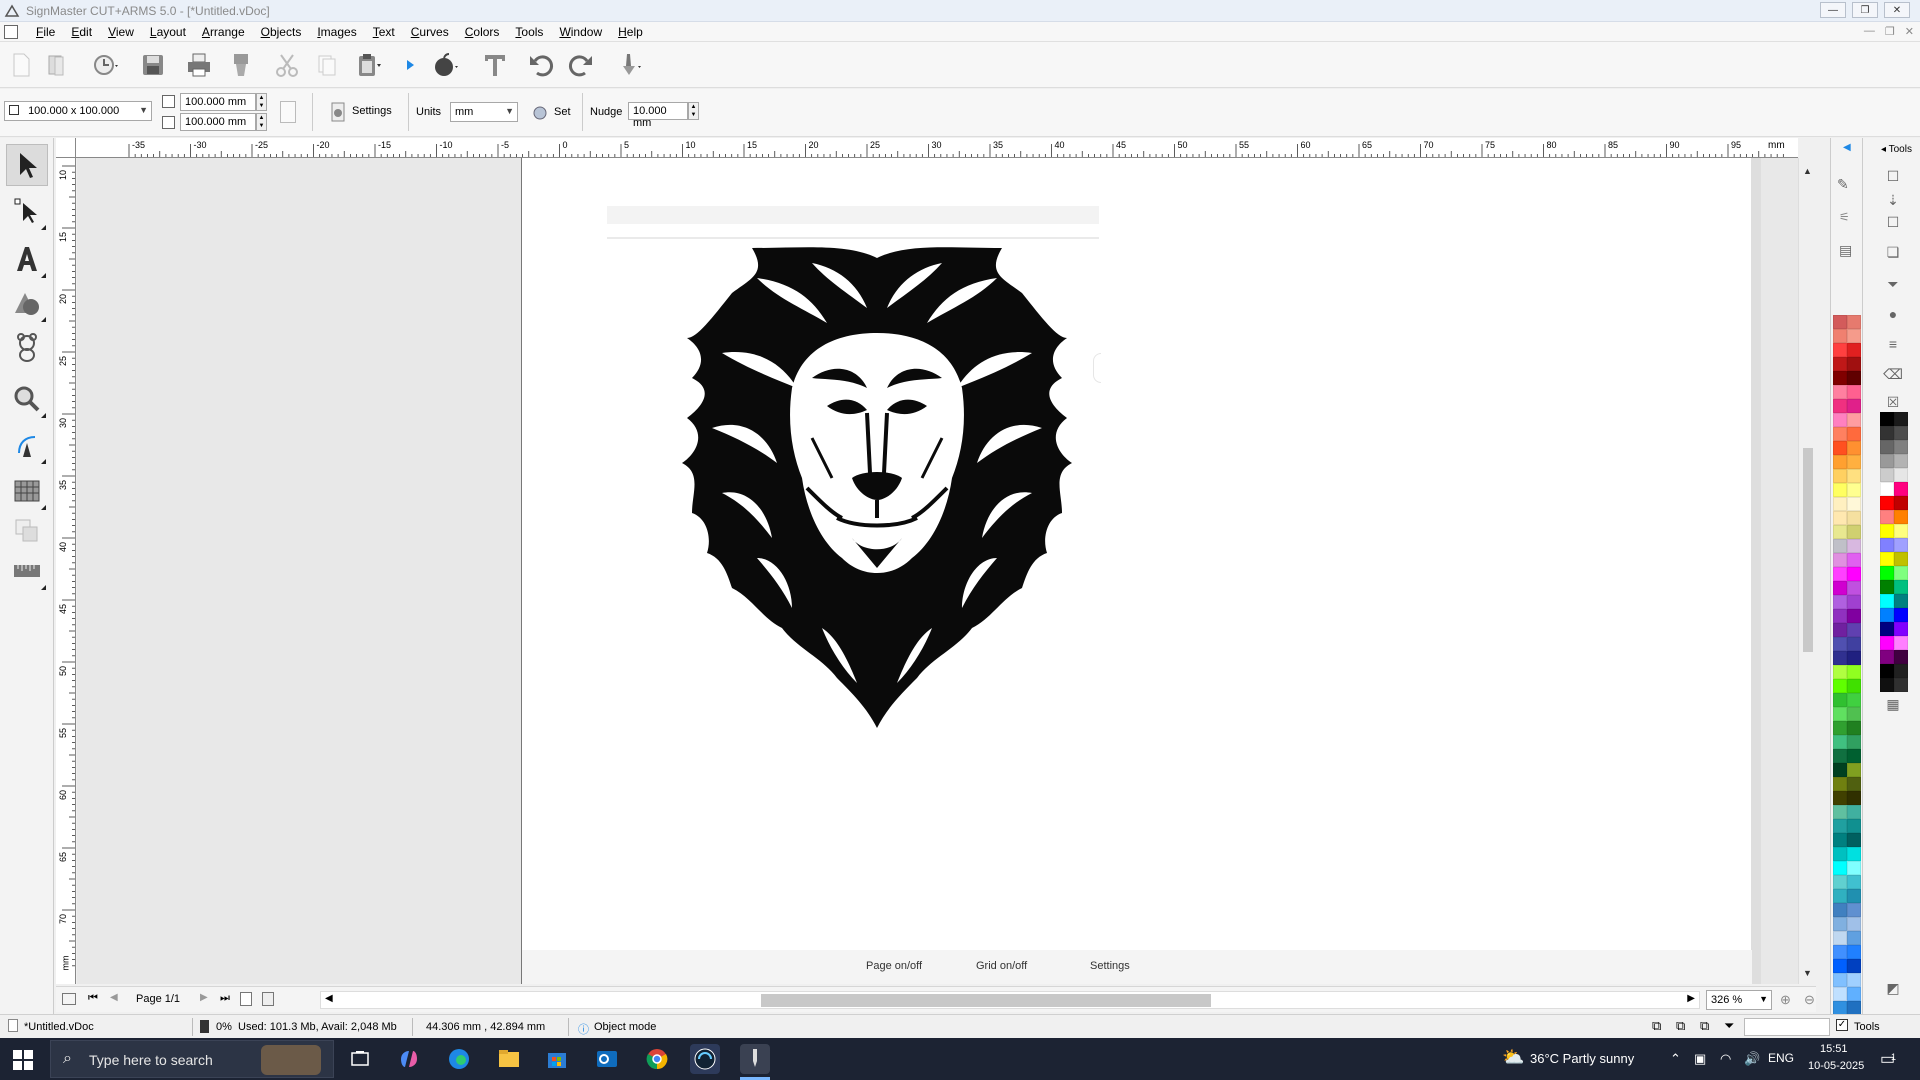  I want to click on horizontal-scrollbar: ◀ ▶, so click(1010, 1000).